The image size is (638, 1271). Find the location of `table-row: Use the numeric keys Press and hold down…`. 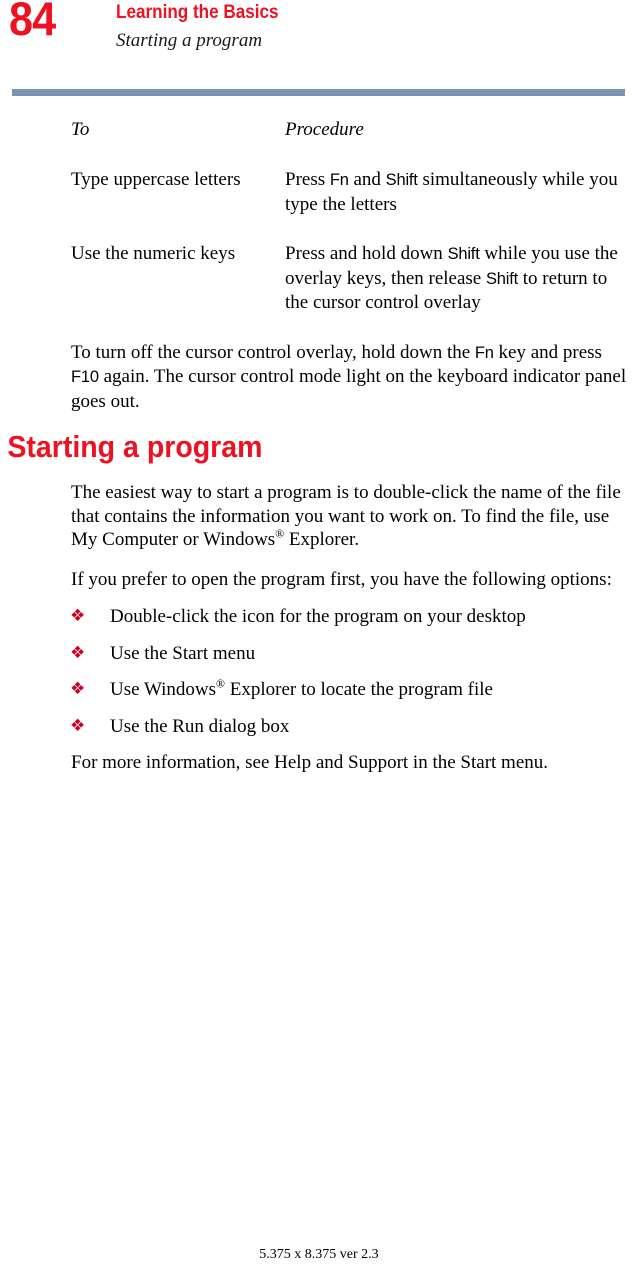

table-row: Use the numeric keys Press and hold down… is located at coordinates (351, 291).